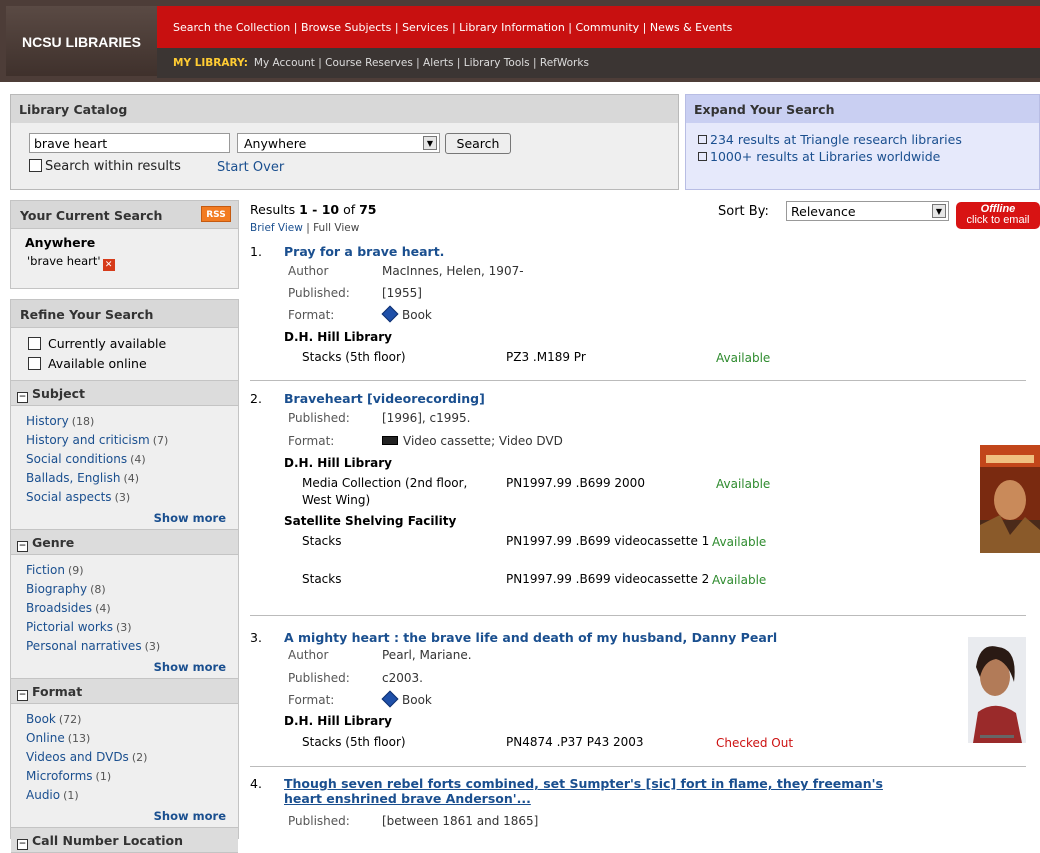 The width and height of the screenshot is (1040, 853). I want to click on facet-item: Fiction (9), so click(132, 570).